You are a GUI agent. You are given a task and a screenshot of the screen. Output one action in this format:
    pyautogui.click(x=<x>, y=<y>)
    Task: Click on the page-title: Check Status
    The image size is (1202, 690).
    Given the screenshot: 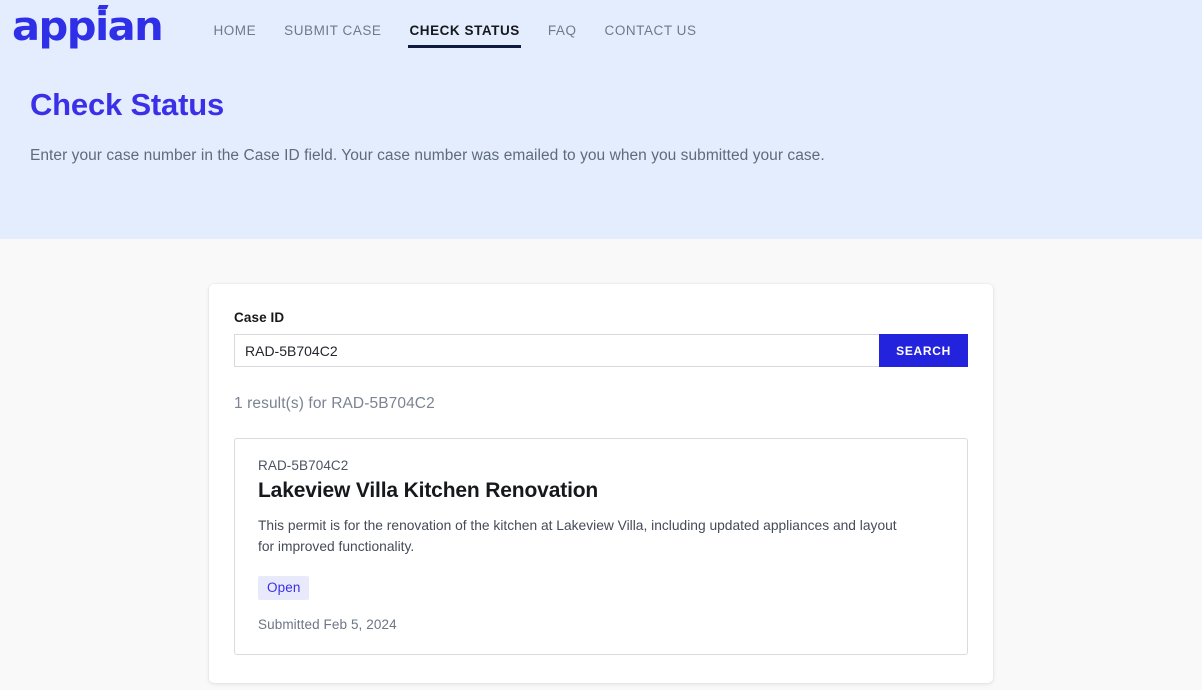 What is the action you would take?
    pyautogui.click(x=127, y=104)
    